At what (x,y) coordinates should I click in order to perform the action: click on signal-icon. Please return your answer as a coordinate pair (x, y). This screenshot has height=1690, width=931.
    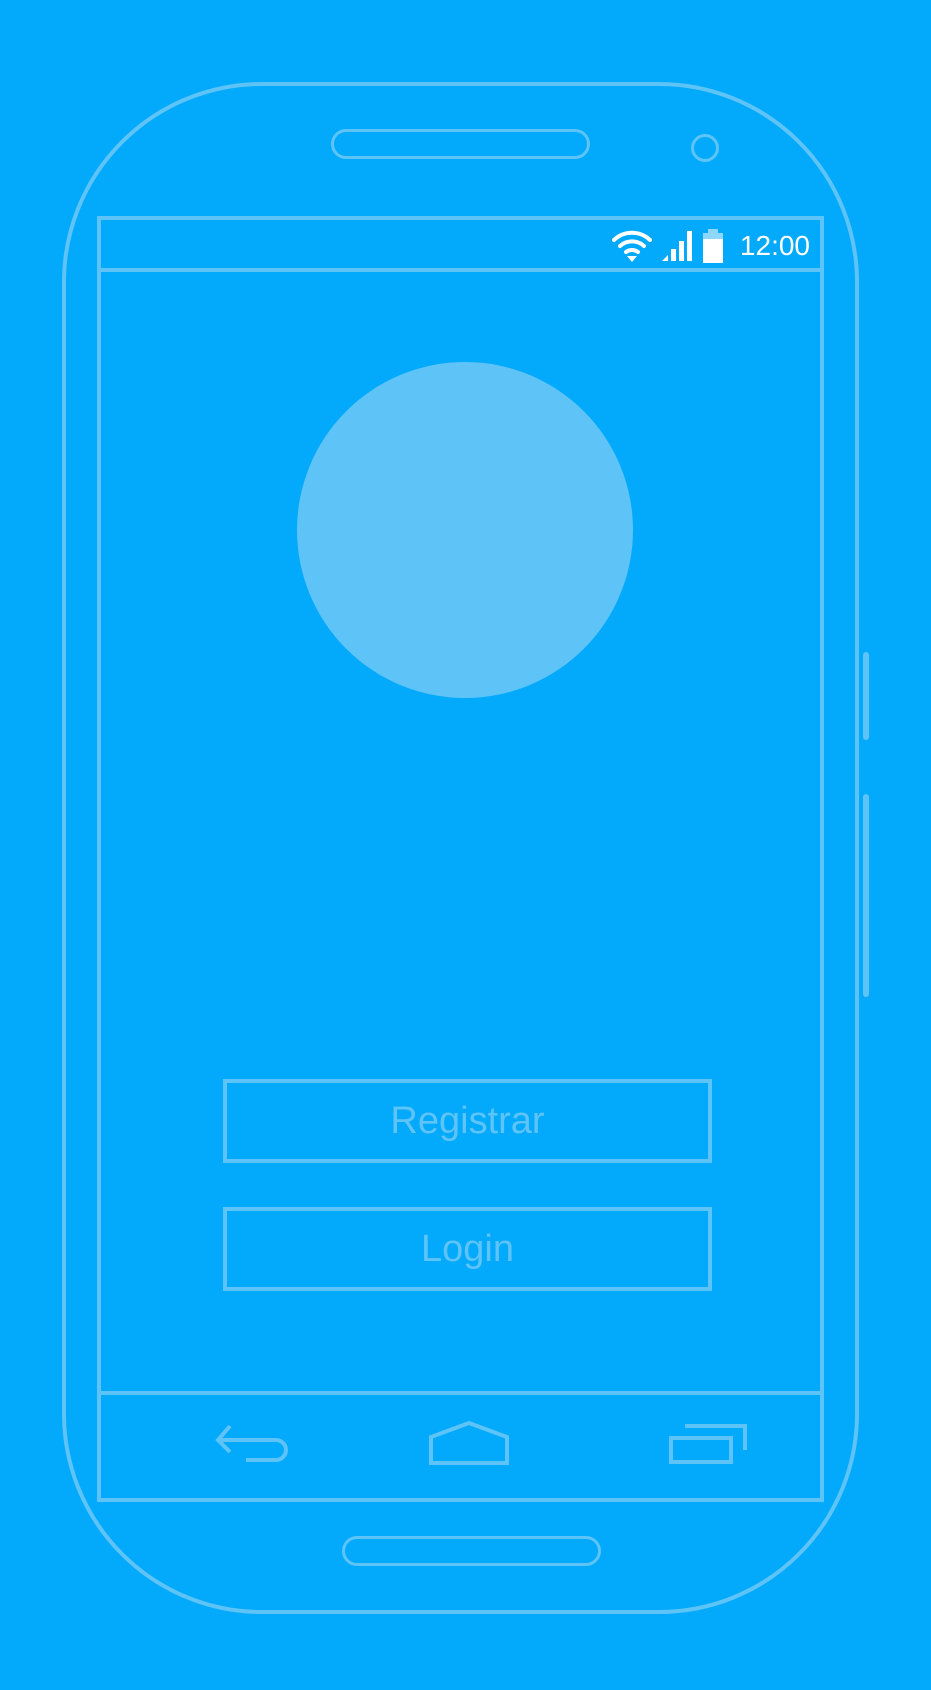
    Looking at the image, I should click on (676, 246).